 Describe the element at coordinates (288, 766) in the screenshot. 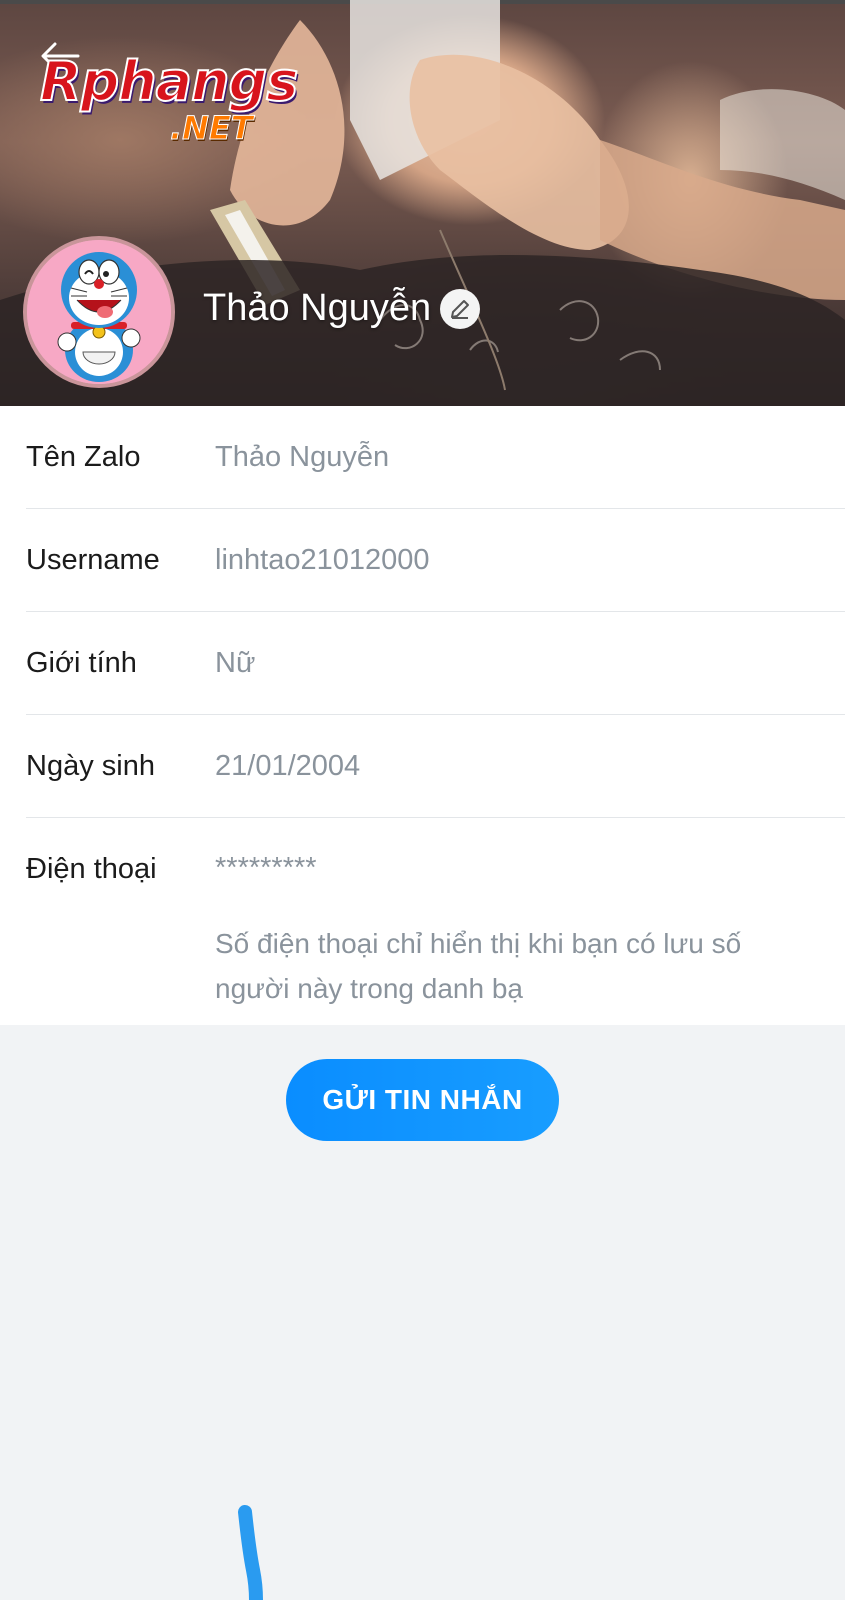

I see `info-value: 21/01/2004` at that location.